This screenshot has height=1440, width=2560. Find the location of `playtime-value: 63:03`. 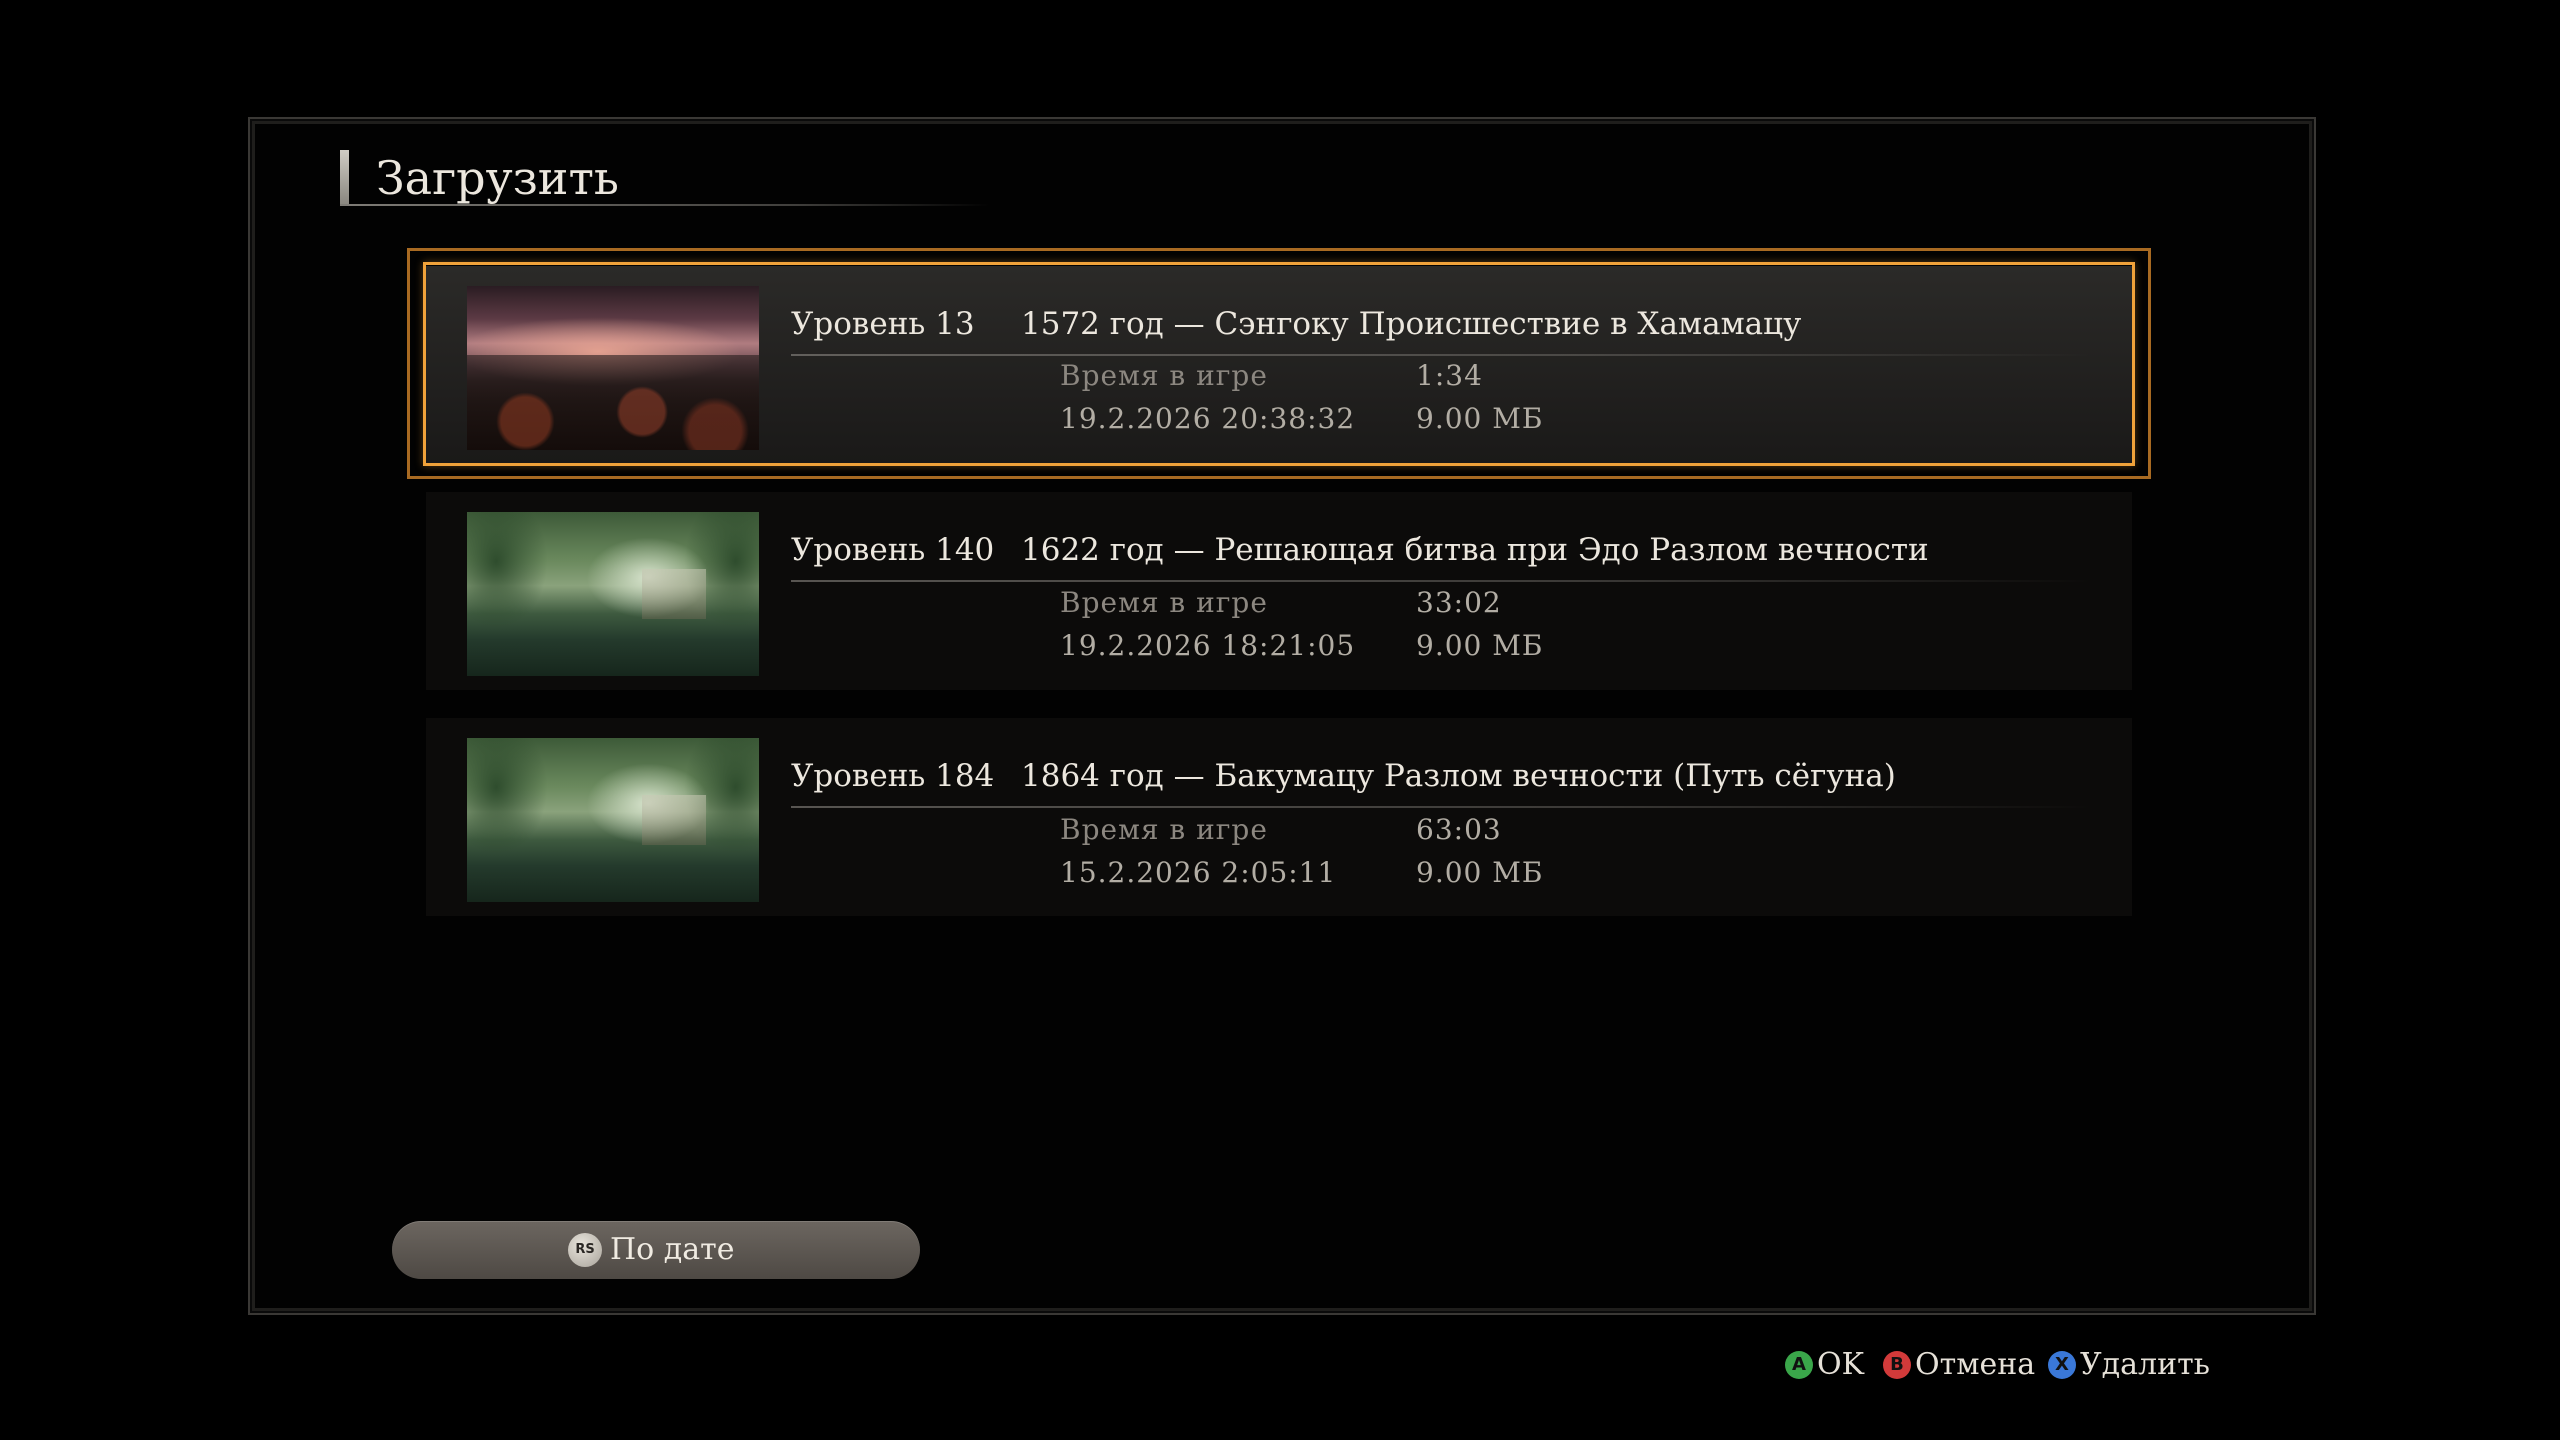

playtime-value: 63:03 is located at coordinates (1459, 829).